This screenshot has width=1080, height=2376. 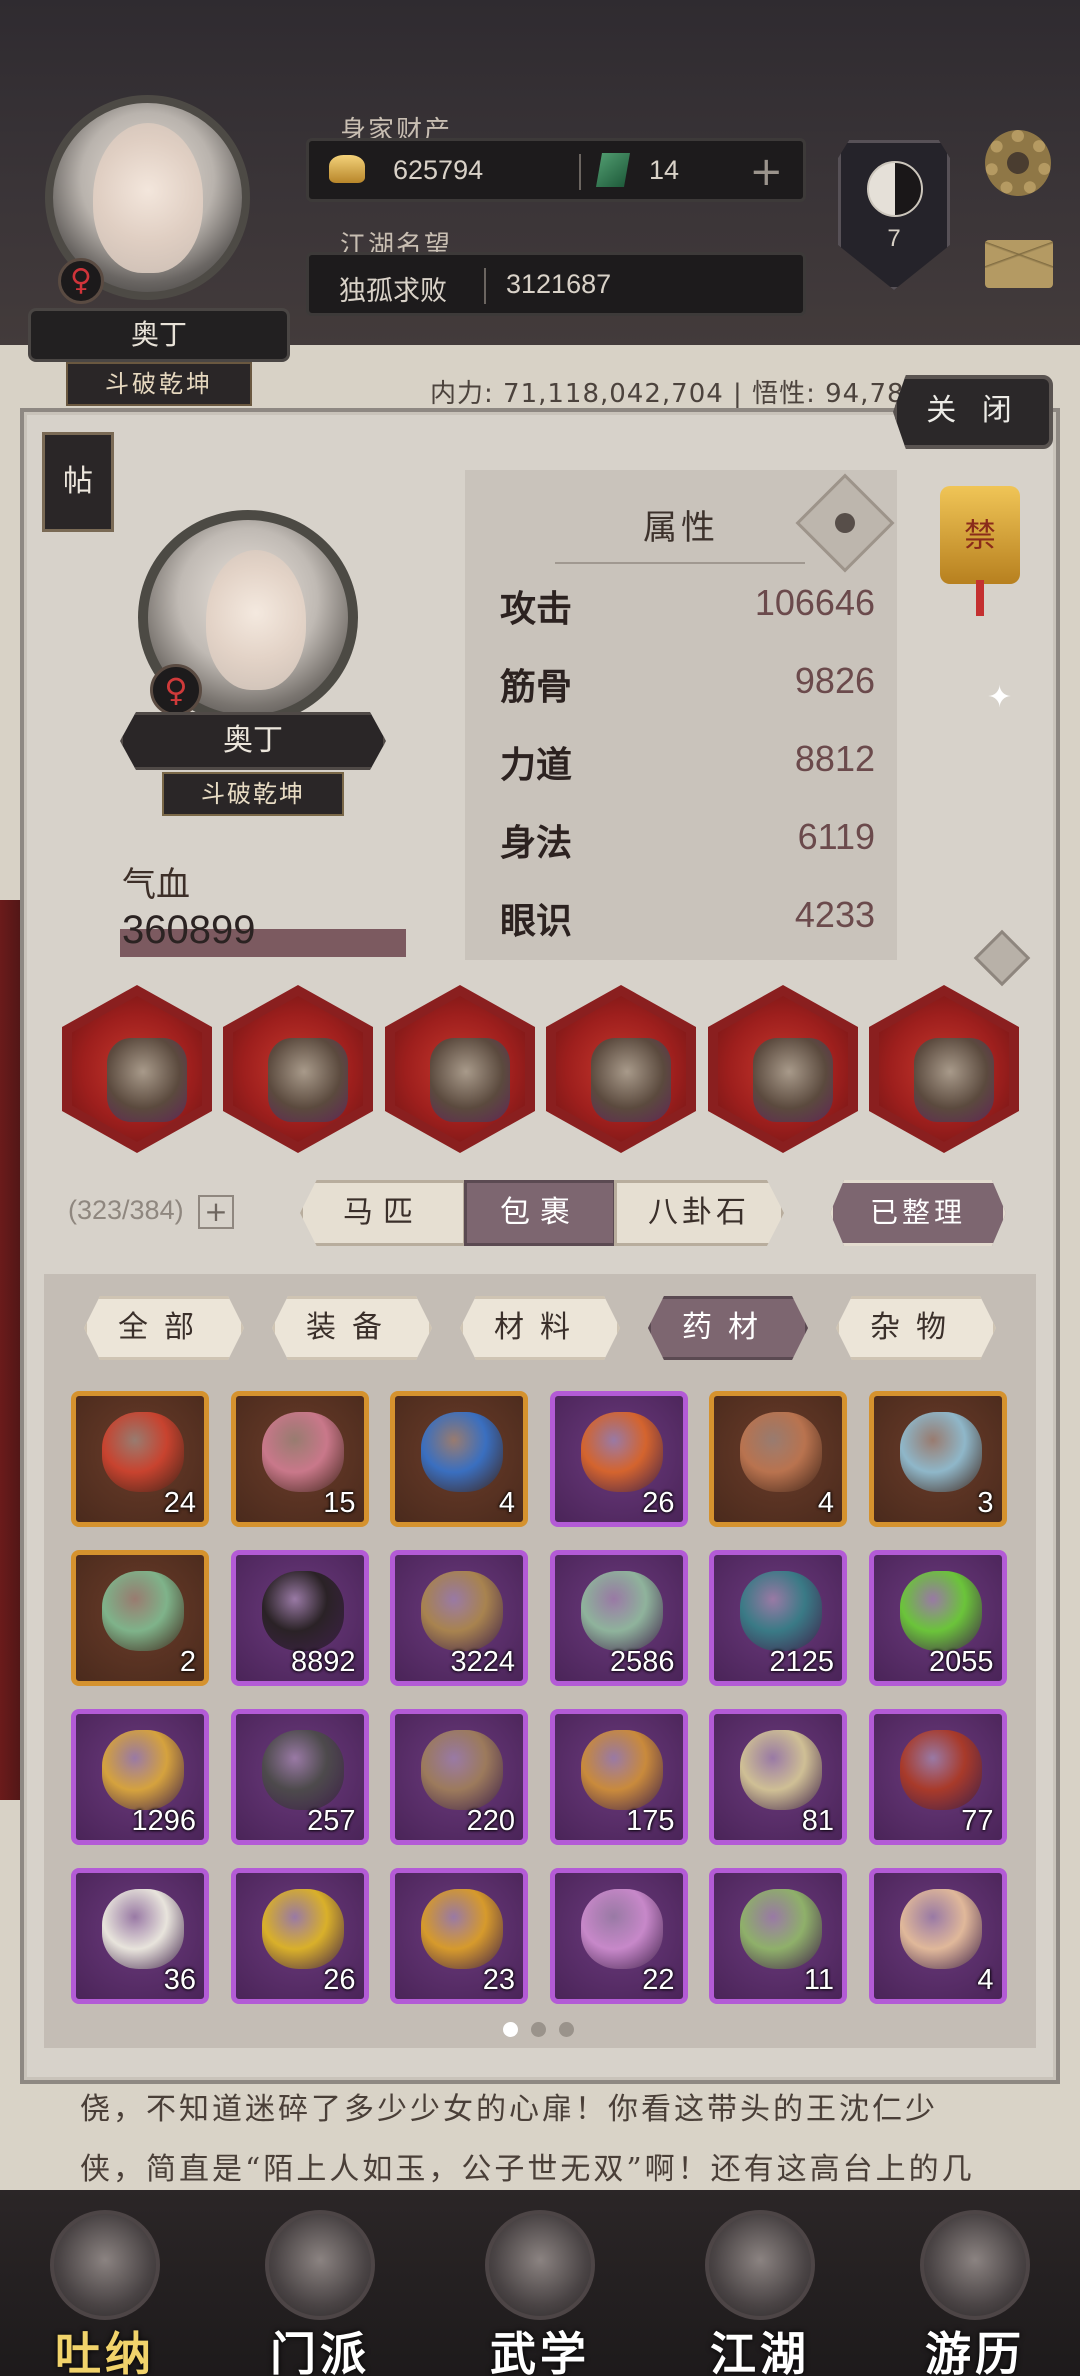 What do you see at coordinates (320, 2283) in the screenshot?
I see `nav-sect: 门派` at bounding box center [320, 2283].